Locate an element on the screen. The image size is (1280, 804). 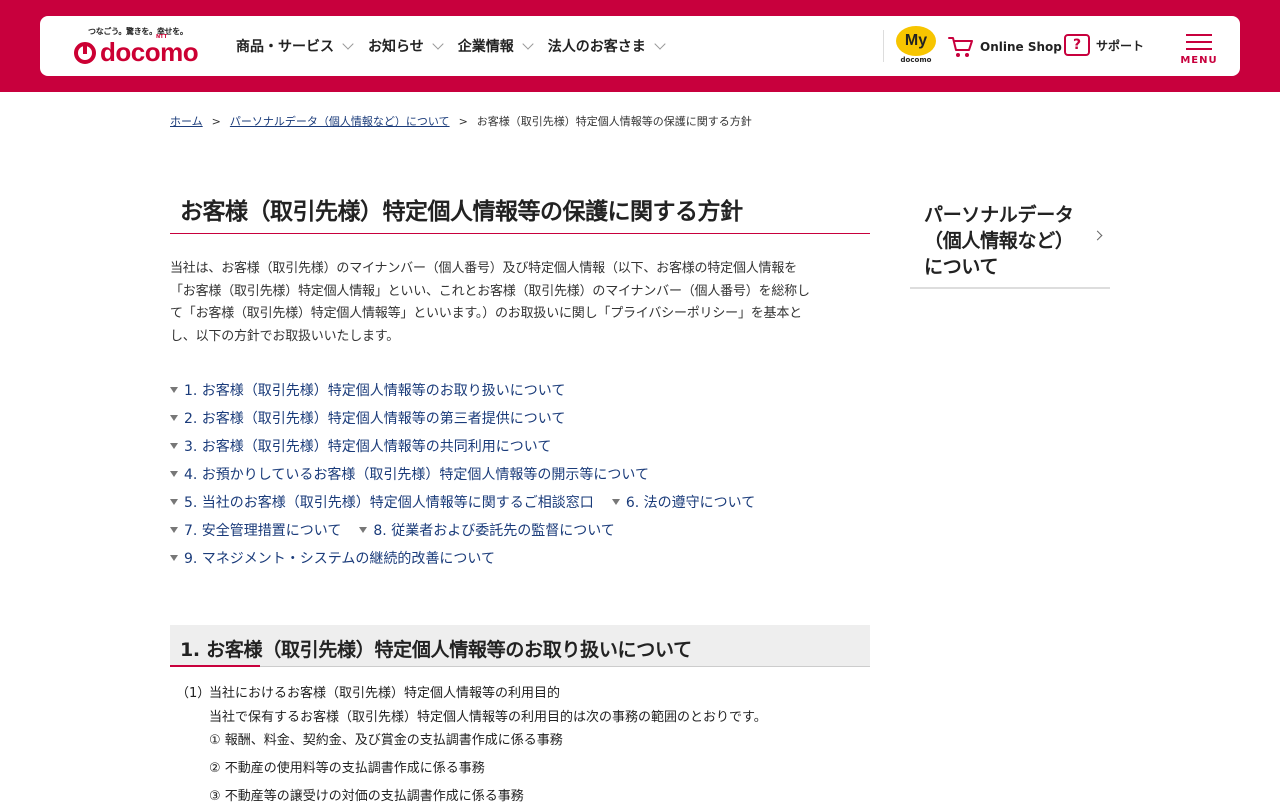
menu-button: MENU is located at coordinates (1199, 50).